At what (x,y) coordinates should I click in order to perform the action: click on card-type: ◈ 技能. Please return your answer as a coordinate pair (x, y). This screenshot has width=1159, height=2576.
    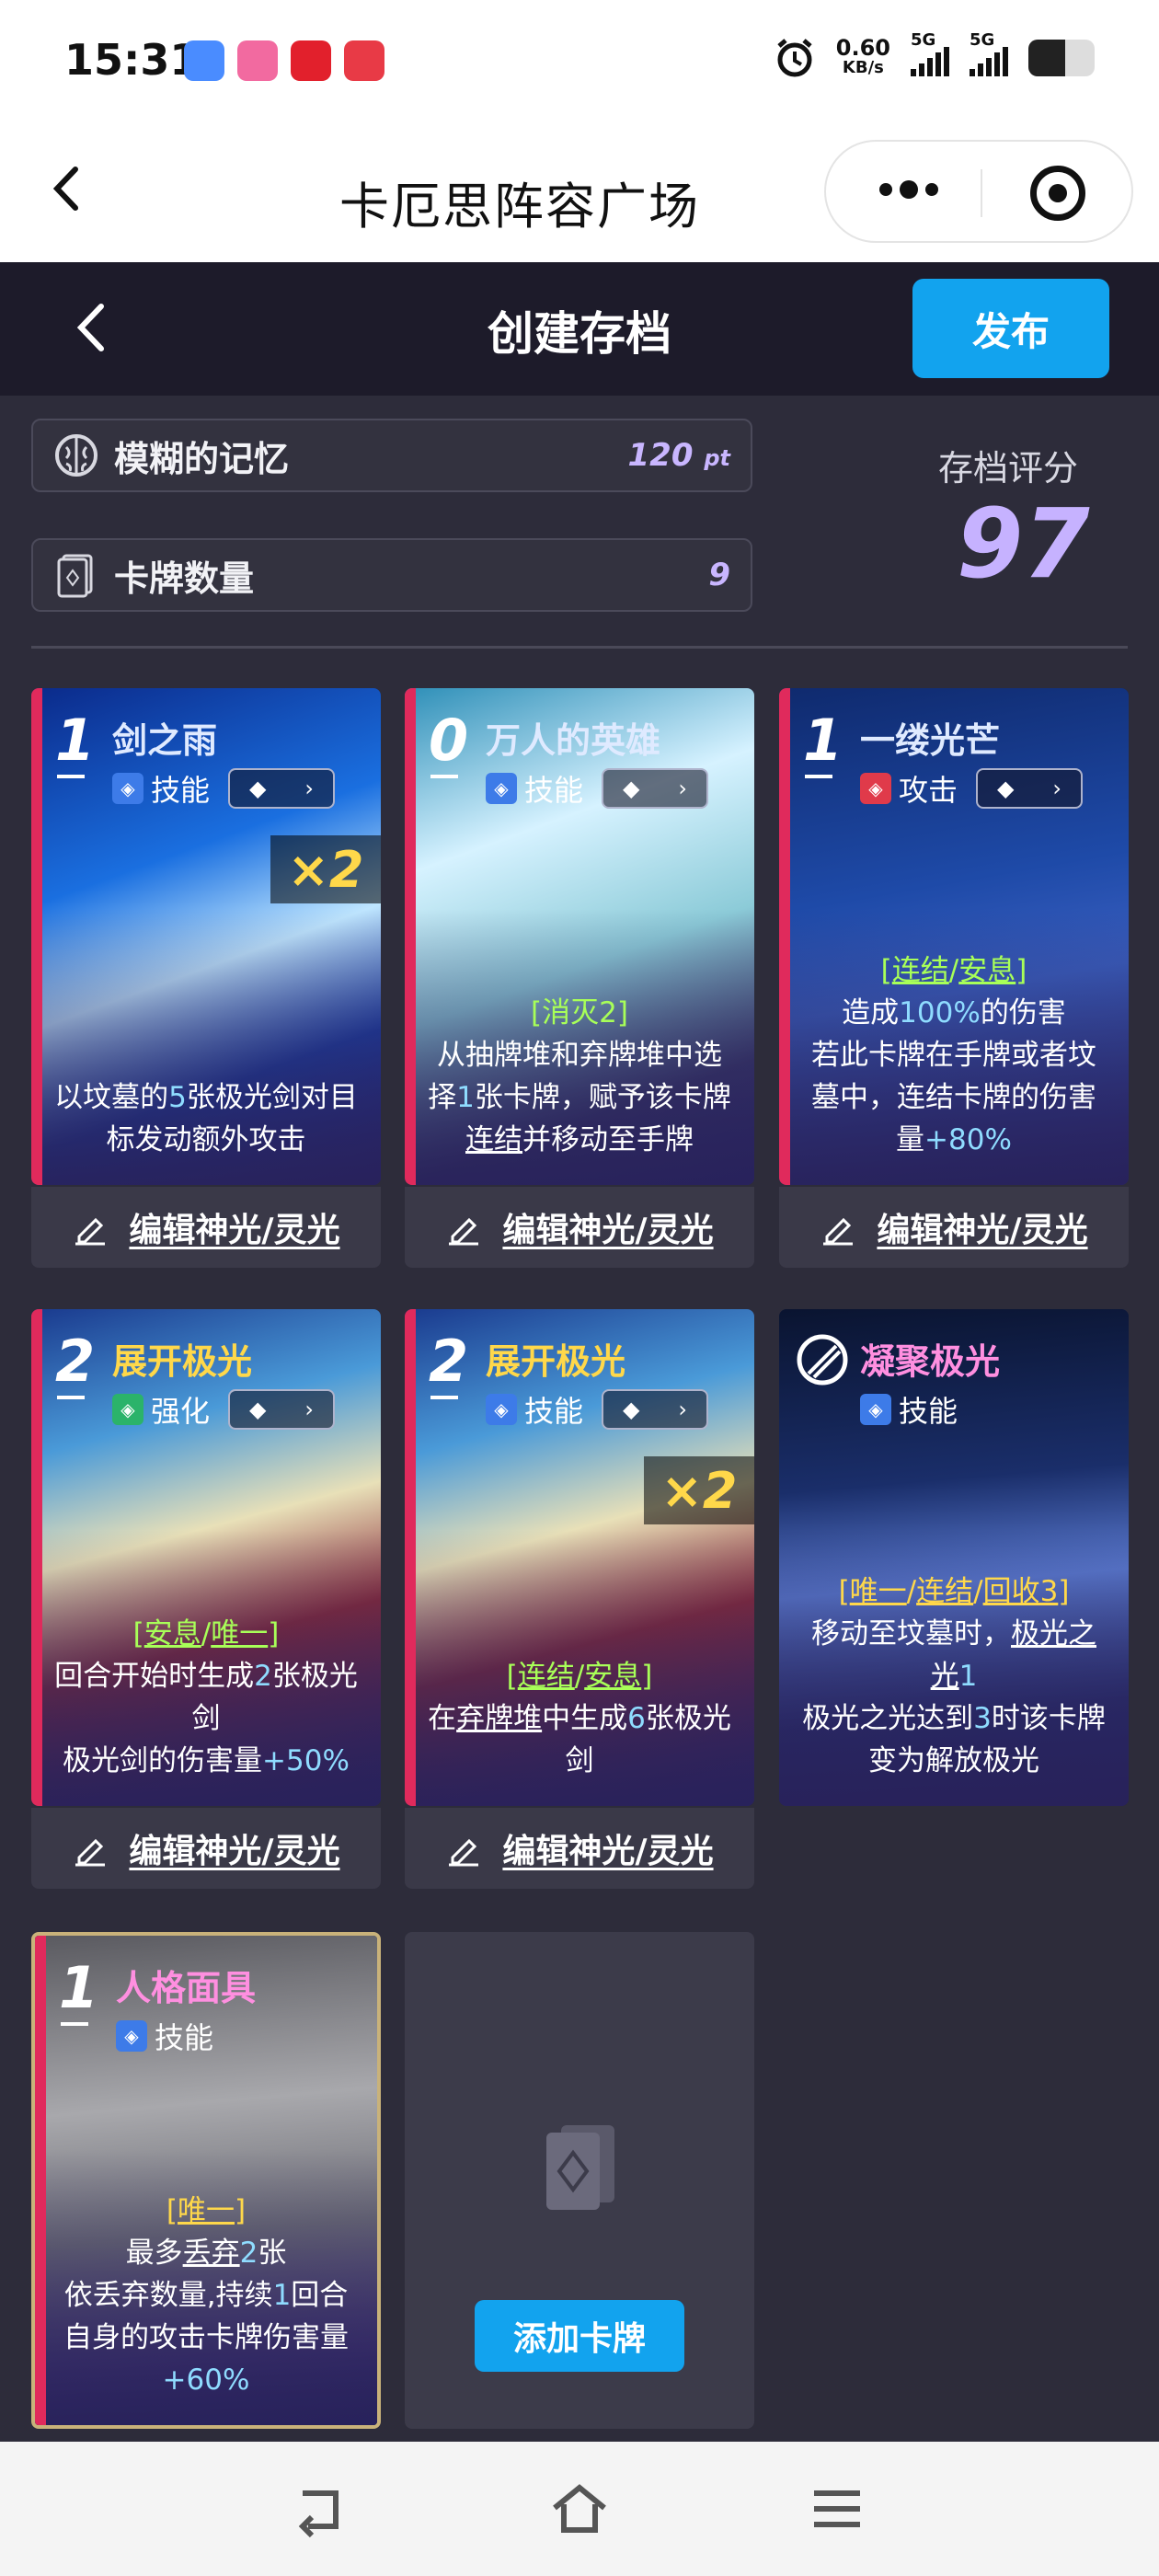
    Looking at the image, I should click on (164, 2036).